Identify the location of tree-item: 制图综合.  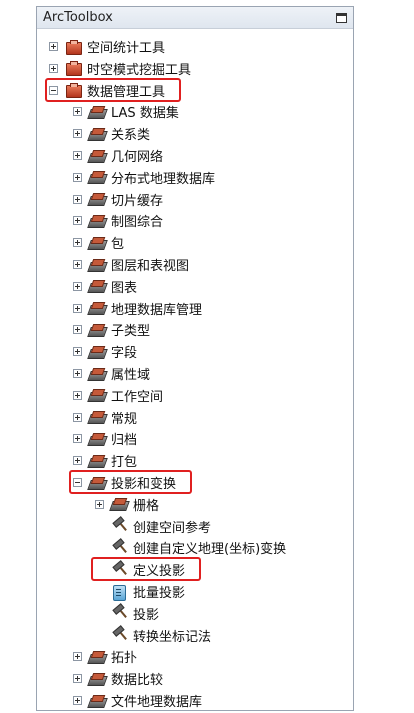
(118, 220).